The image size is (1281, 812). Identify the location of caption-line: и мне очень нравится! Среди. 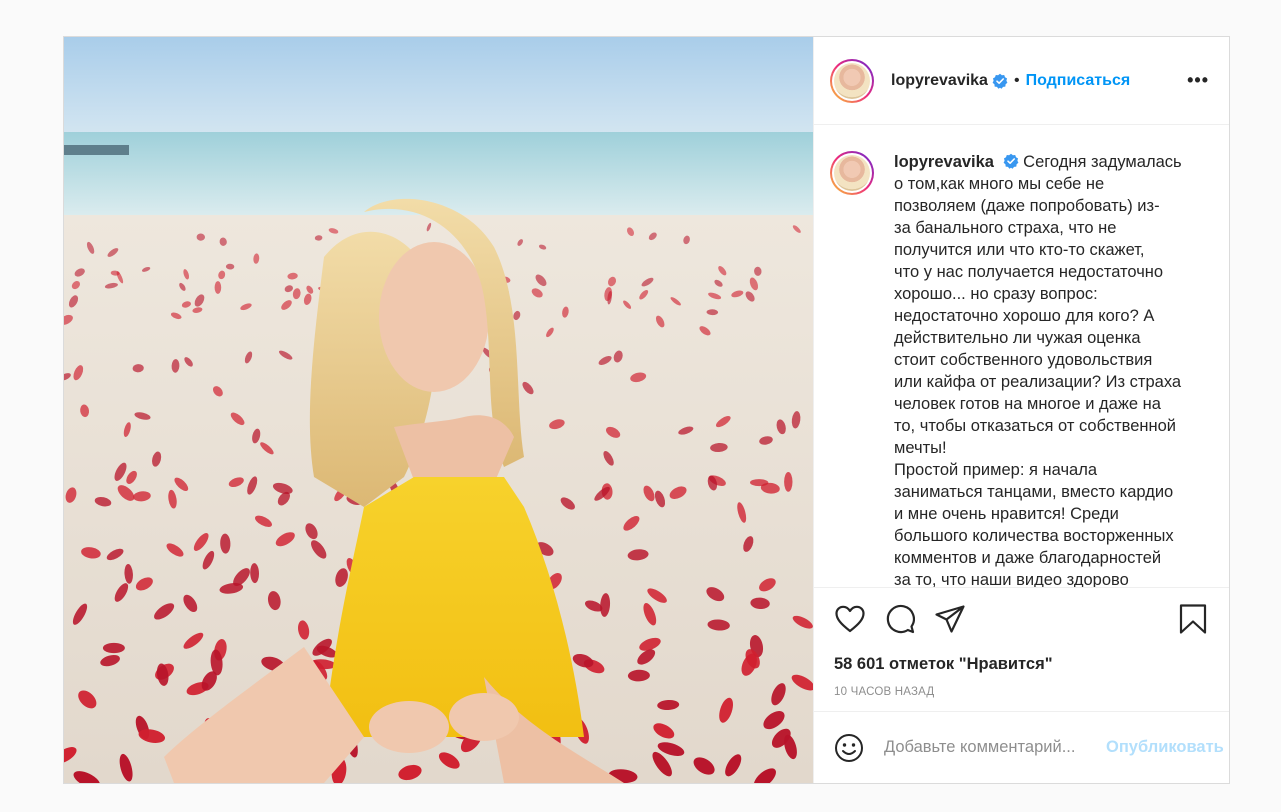
(1006, 514).